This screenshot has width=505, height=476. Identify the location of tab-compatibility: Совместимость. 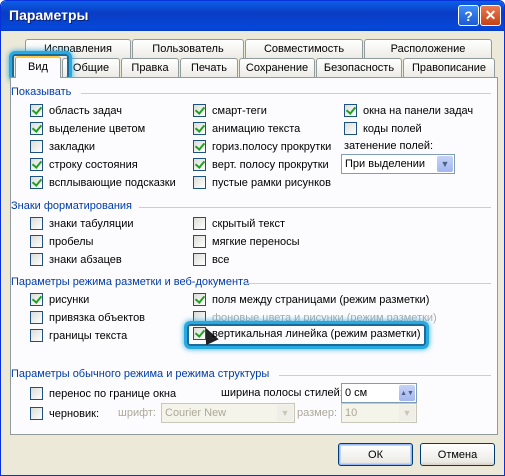
(304, 48).